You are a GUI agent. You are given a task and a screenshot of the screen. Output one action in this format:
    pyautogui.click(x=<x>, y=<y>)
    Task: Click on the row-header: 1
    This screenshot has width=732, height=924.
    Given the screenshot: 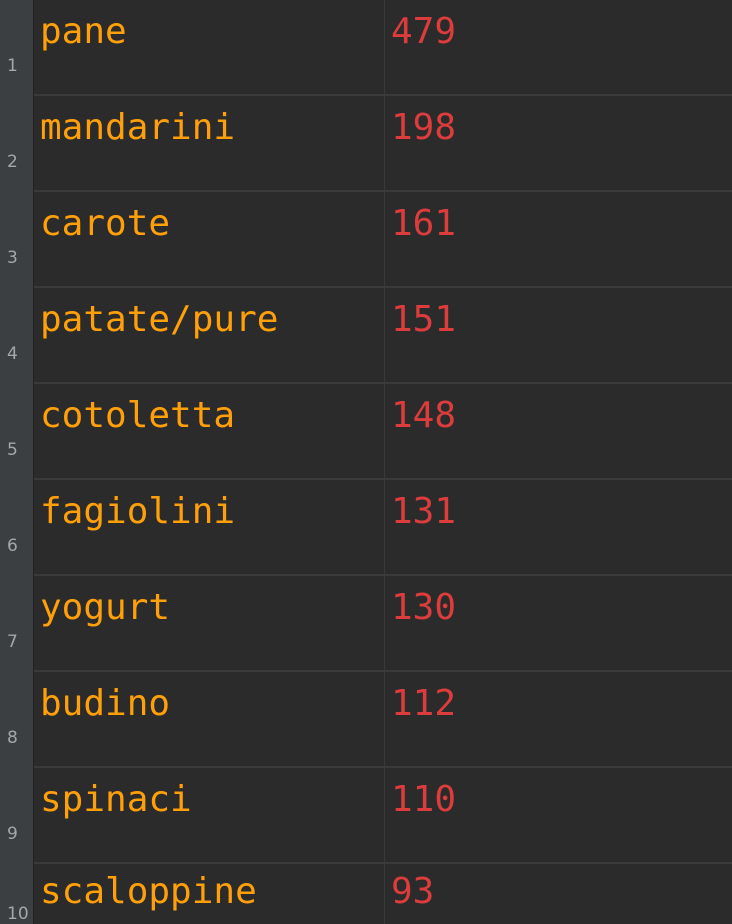 What is the action you would take?
    pyautogui.click(x=17, y=48)
    